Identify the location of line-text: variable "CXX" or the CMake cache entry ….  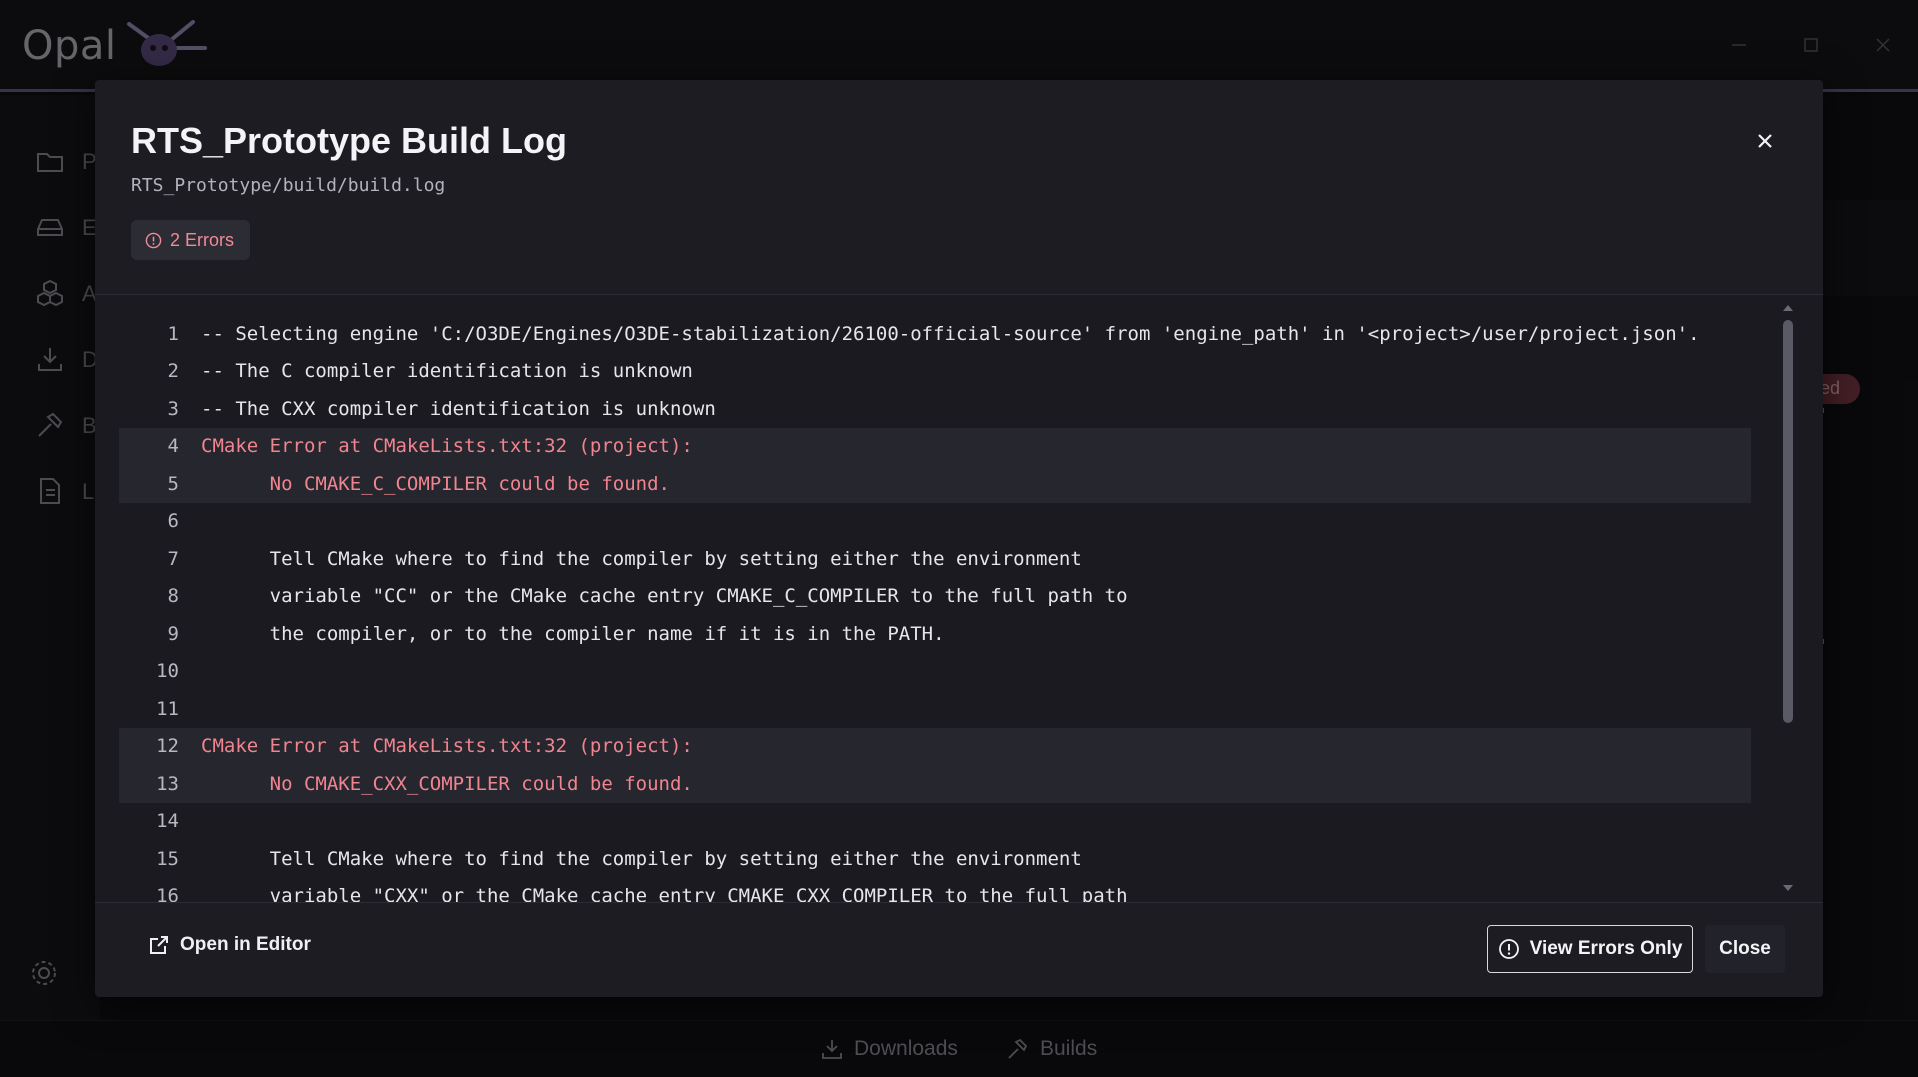
(664, 893).